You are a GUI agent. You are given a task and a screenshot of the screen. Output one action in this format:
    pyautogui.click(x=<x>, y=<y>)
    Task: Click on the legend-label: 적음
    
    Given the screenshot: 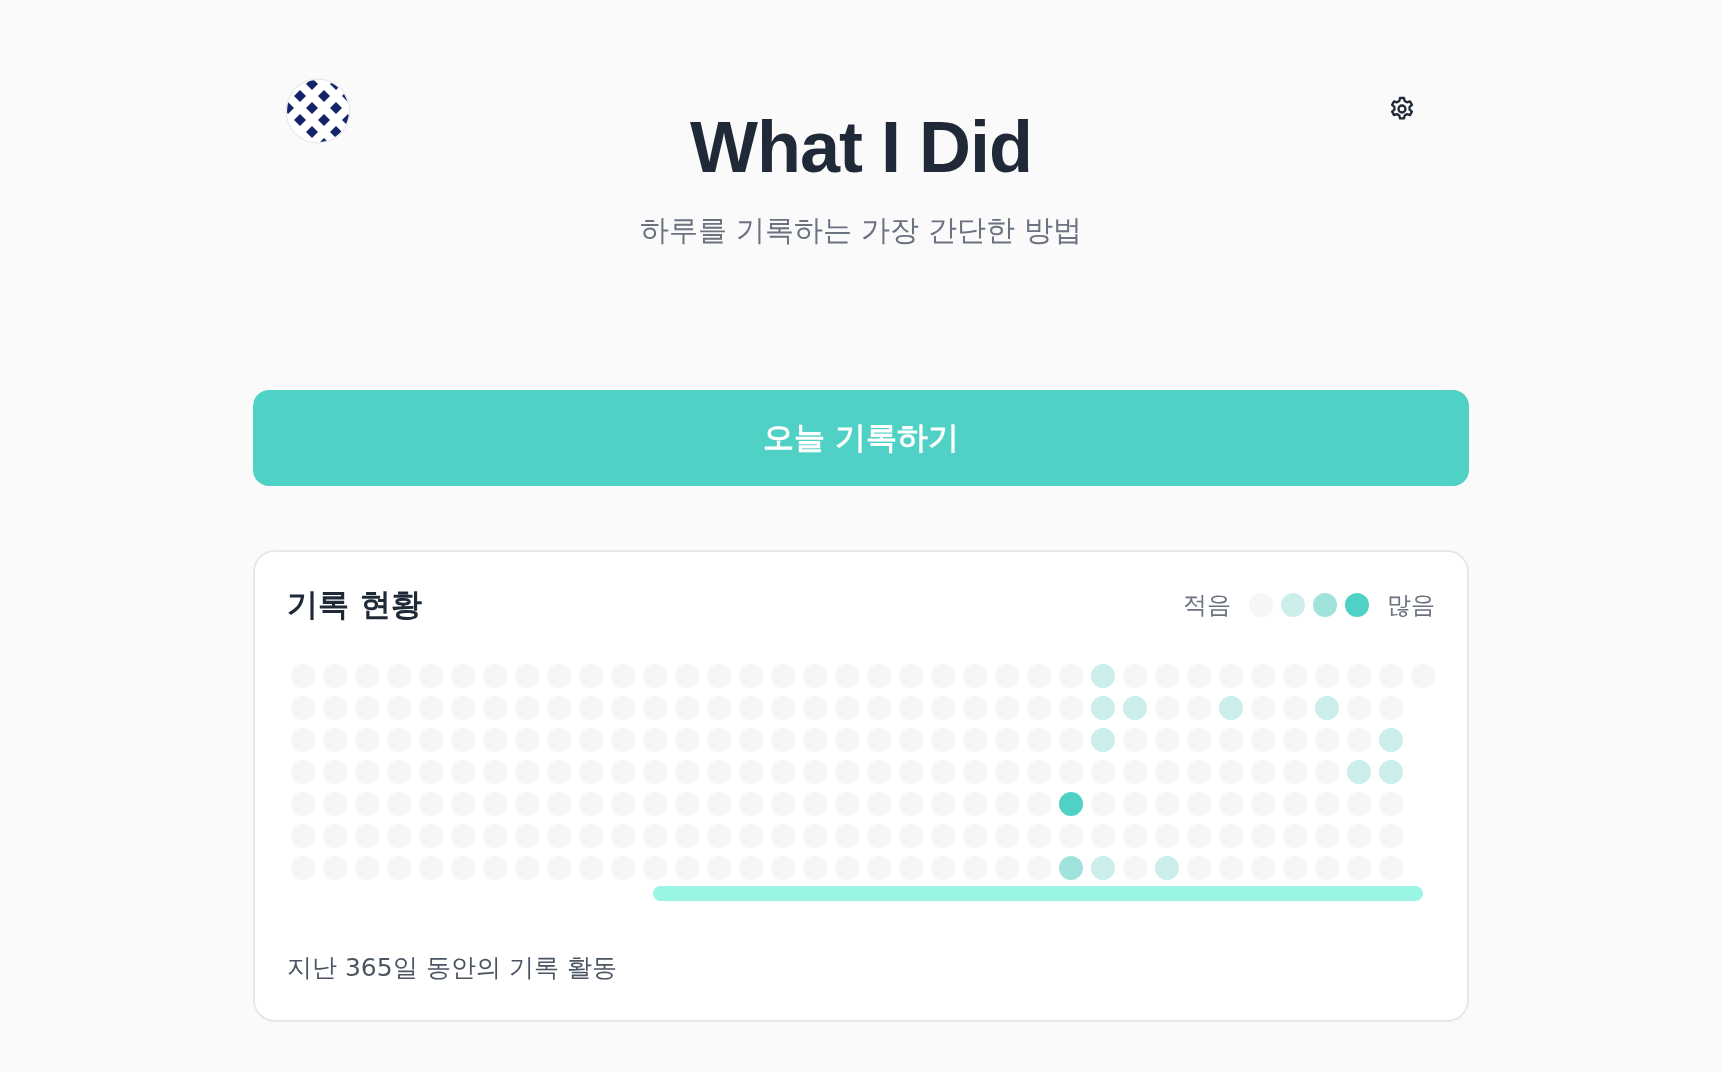 What is the action you would take?
    pyautogui.click(x=1207, y=605)
    